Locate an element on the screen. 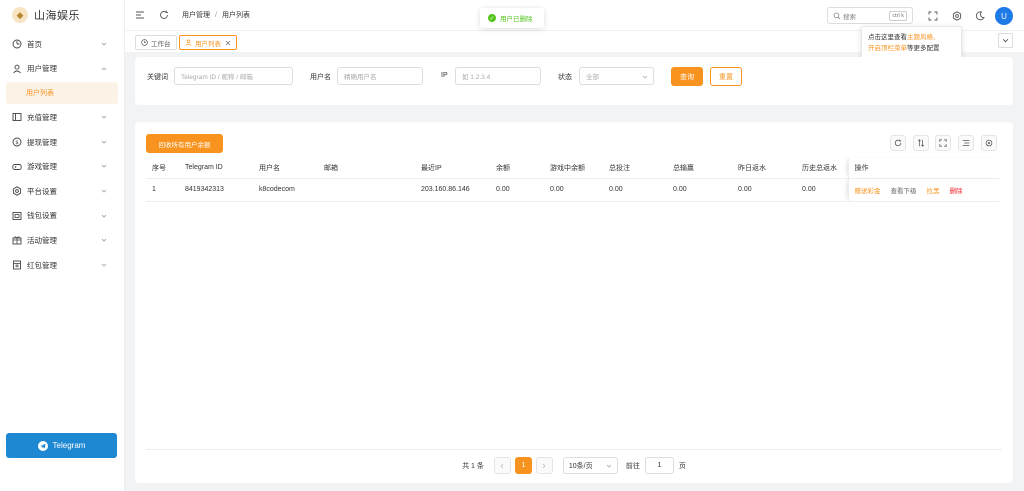 The image size is (1024, 491). fullscreen-icon is located at coordinates (933, 16).